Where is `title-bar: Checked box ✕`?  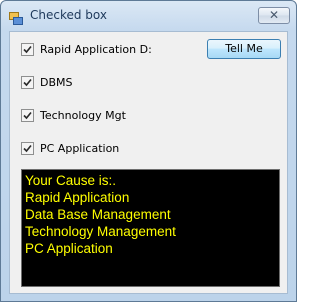
title-bar: Checked box ✕ is located at coordinates (148, 16).